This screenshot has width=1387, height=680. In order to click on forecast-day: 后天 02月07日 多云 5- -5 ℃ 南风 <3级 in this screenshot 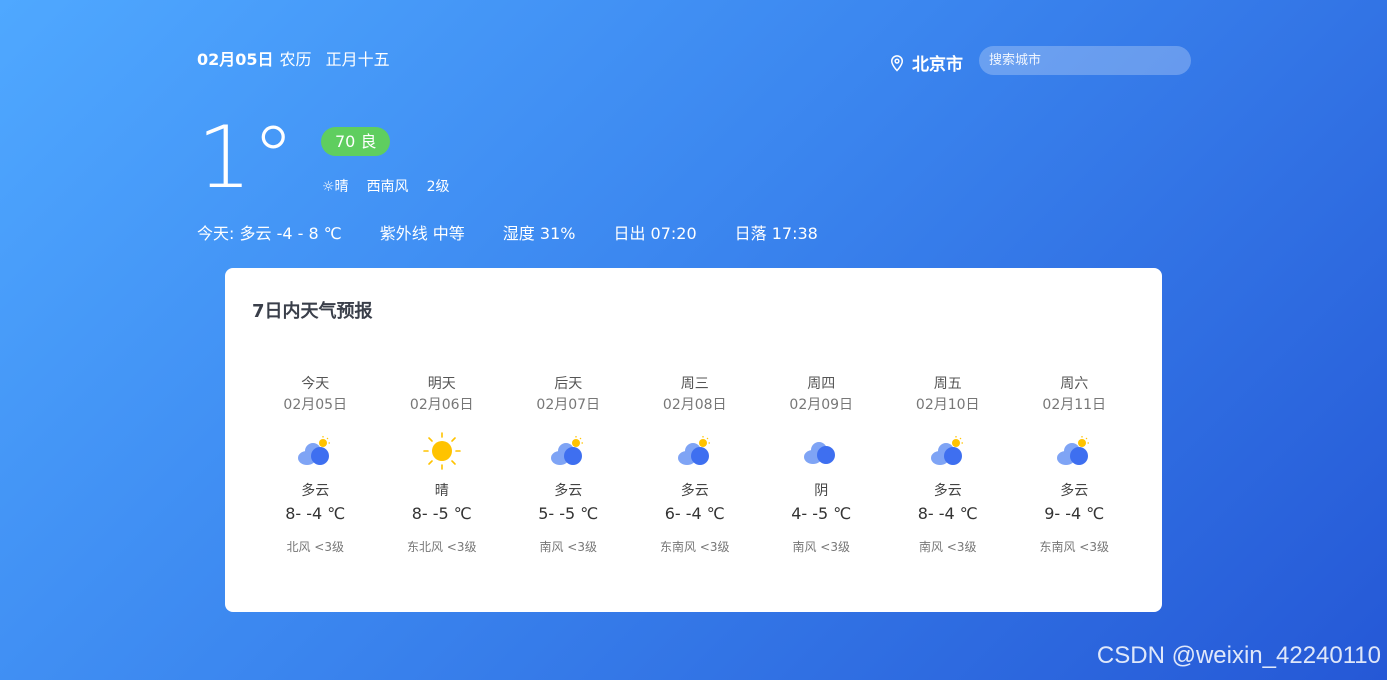, I will do `click(568, 464)`.